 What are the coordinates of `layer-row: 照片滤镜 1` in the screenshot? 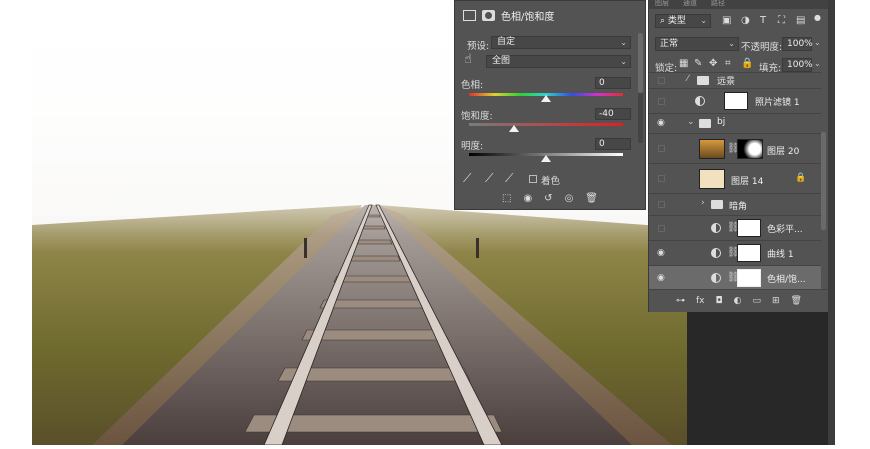 It's located at (735, 100).